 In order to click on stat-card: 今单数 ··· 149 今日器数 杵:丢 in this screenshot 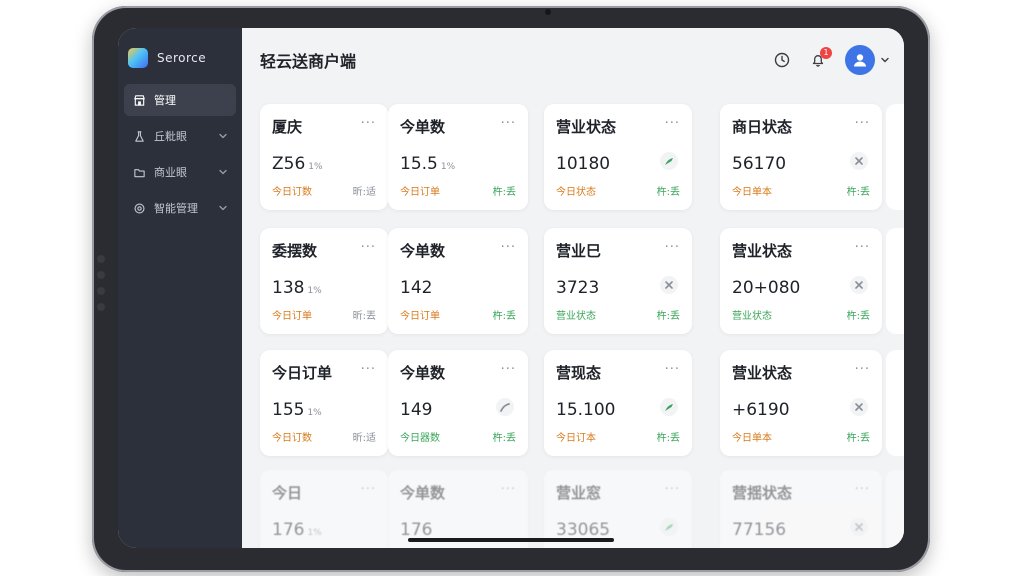, I will do `click(458, 403)`.